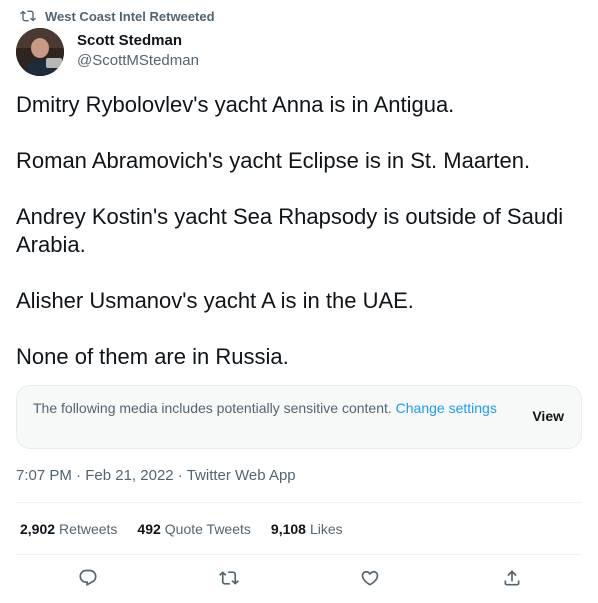 This screenshot has width=598, height=603. Describe the element at coordinates (241, 475) in the screenshot. I see `tweet-client: Twitter Web App` at that location.